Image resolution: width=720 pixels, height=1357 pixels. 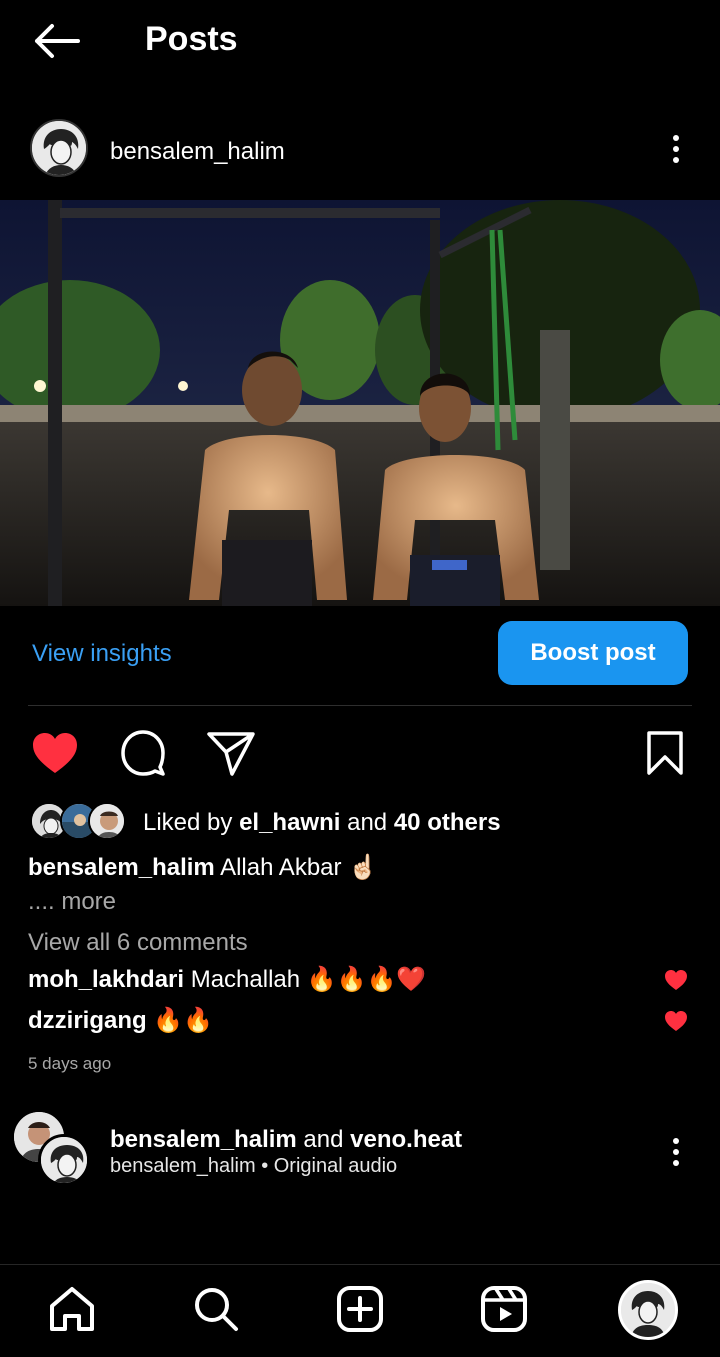 What do you see at coordinates (216, 1309) in the screenshot?
I see `search-icon` at bounding box center [216, 1309].